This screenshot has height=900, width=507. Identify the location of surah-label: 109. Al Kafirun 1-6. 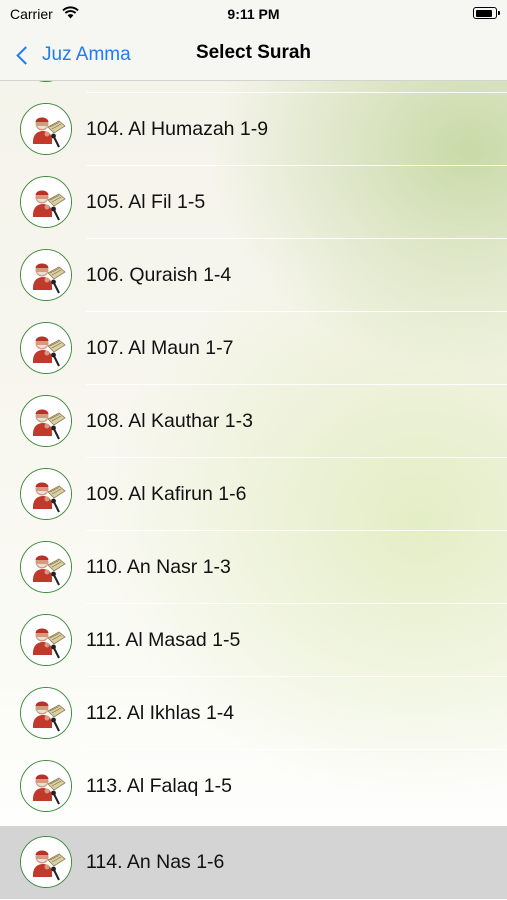
(166, 494).